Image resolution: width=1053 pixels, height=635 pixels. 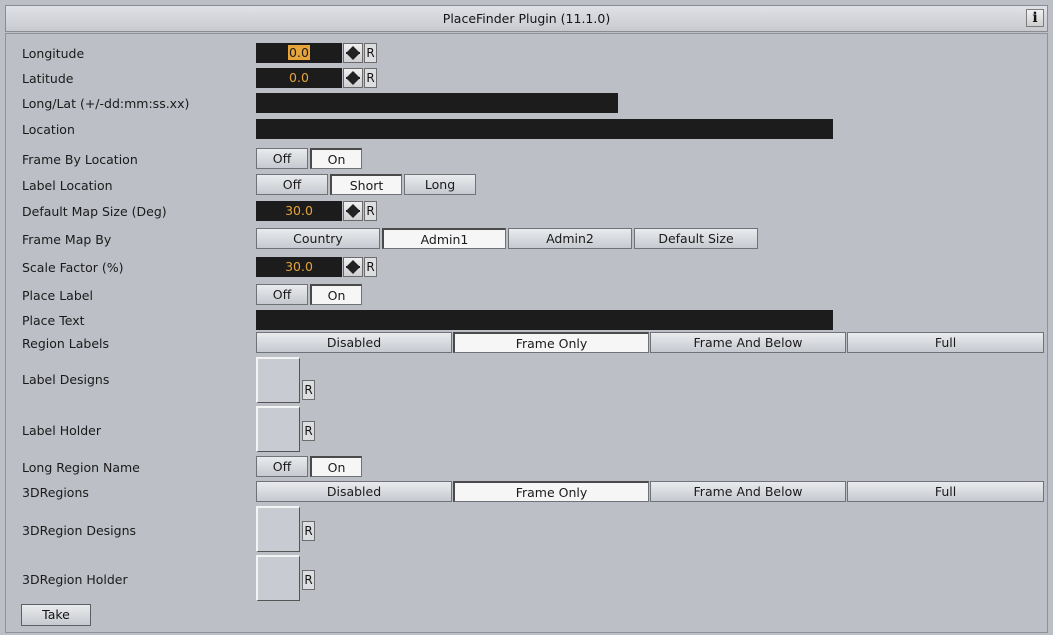 I want to click on frame-map-by-admin2-button: Admin2, so click(x=570, y=238).